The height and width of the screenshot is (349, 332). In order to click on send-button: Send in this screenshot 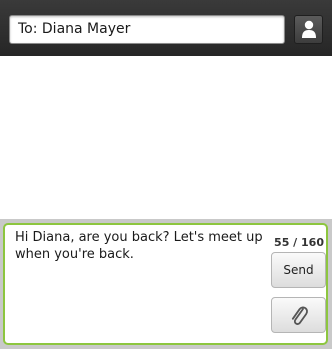, I will do `click(298, 270)`.